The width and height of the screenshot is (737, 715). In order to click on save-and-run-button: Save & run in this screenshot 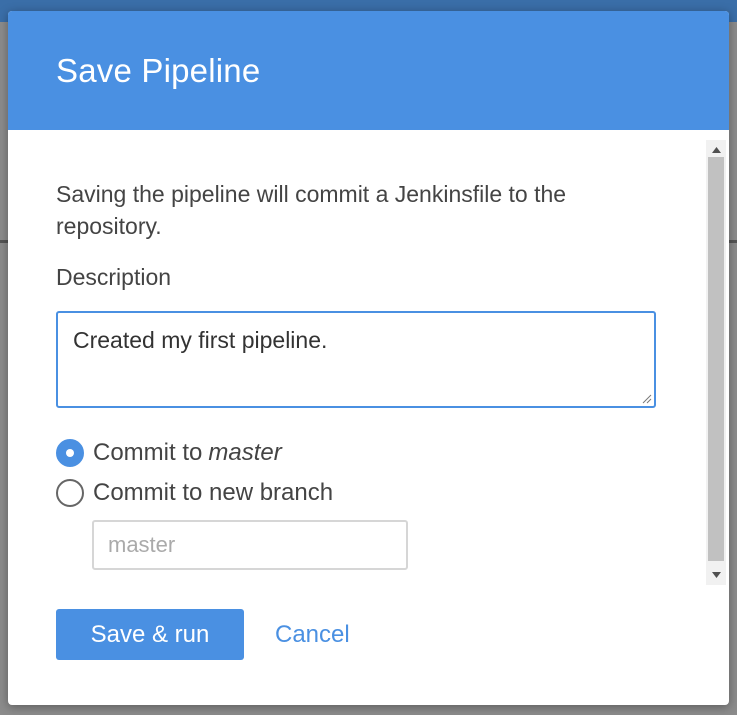, I will do `click(150, 634)`.